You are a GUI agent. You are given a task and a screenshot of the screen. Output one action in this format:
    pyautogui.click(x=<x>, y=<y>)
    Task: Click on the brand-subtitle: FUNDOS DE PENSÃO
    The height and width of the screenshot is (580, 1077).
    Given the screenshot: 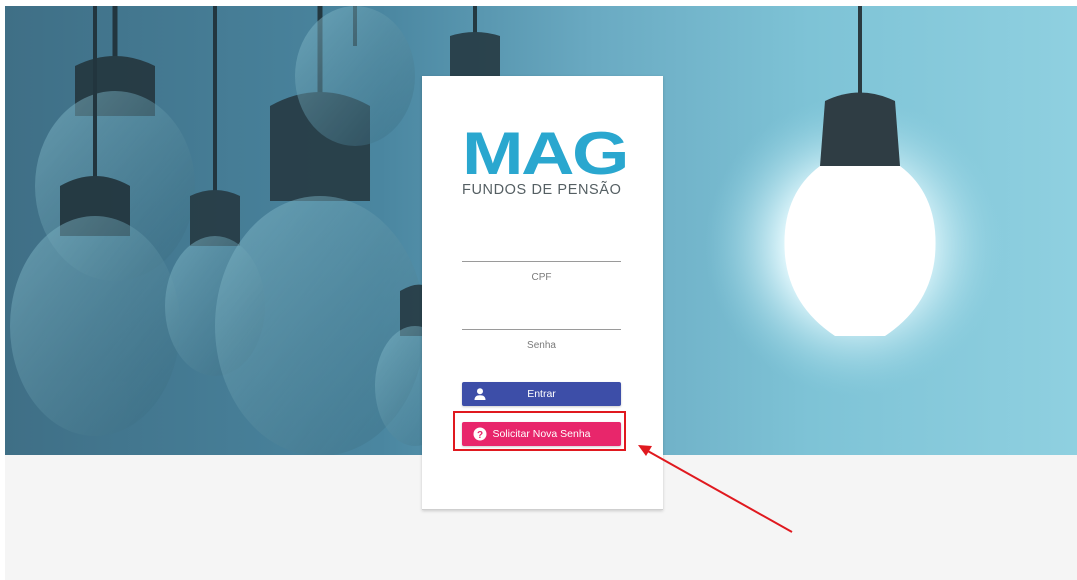 What is the action you would take?
    pyautogui.click(x=542, y=190)
    